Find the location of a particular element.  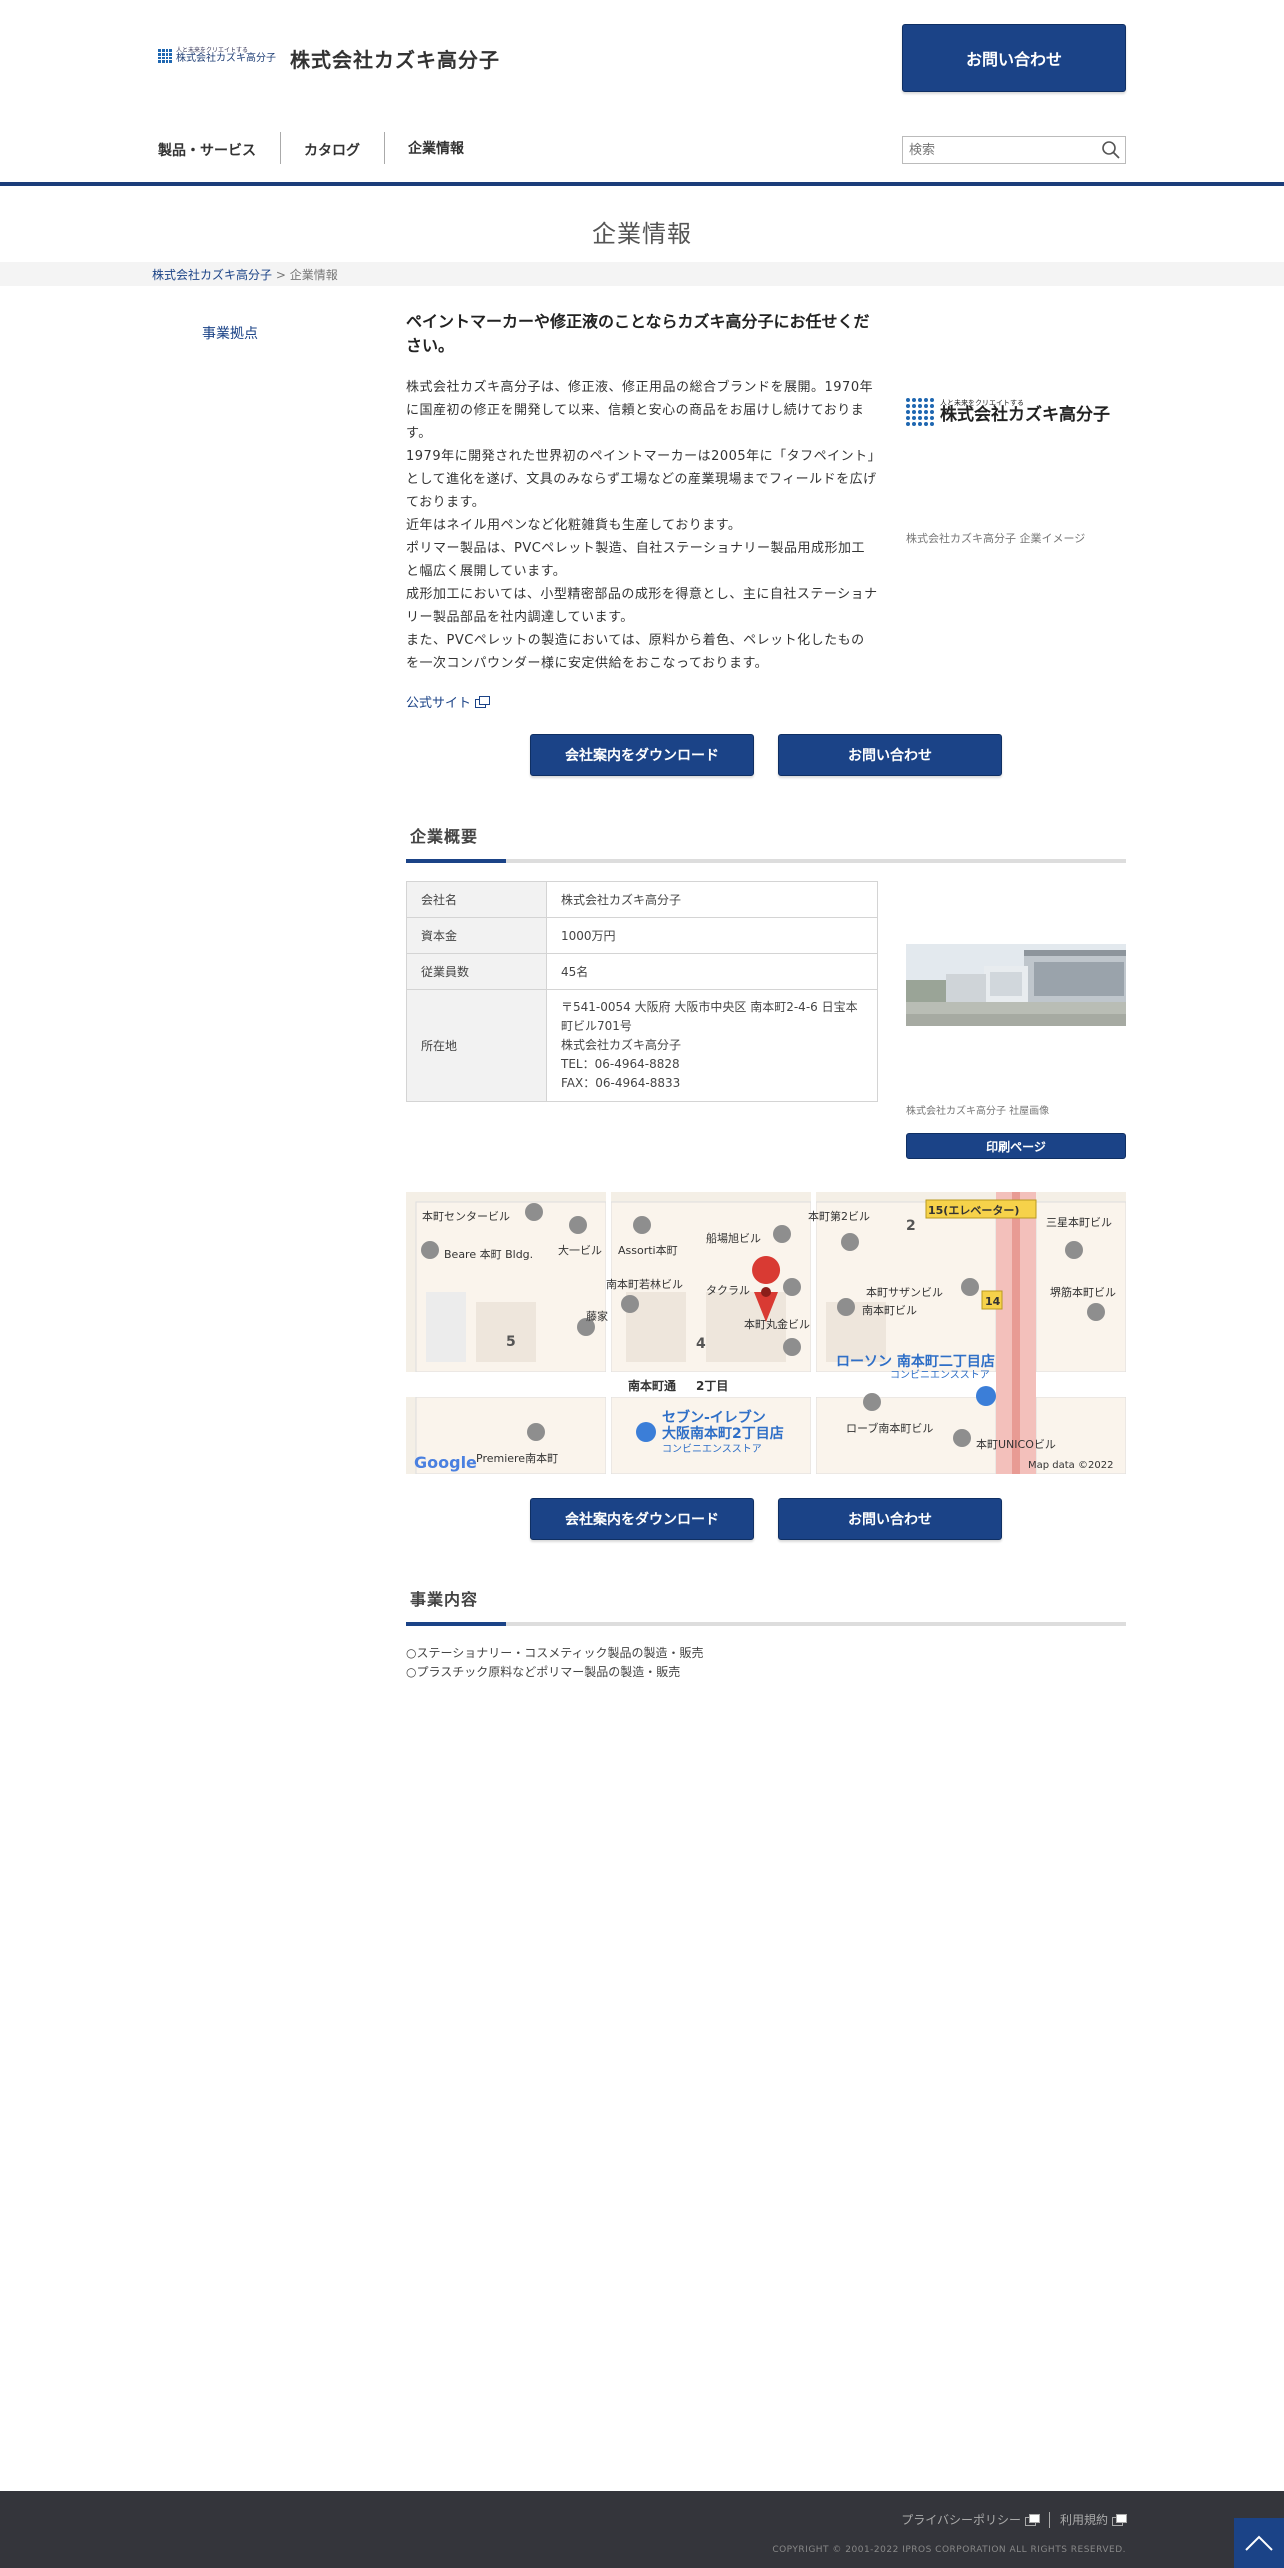

building-photo-caption: 株式会社カズキ高分子 社屋画像 is located at coordinates (978, 1111).